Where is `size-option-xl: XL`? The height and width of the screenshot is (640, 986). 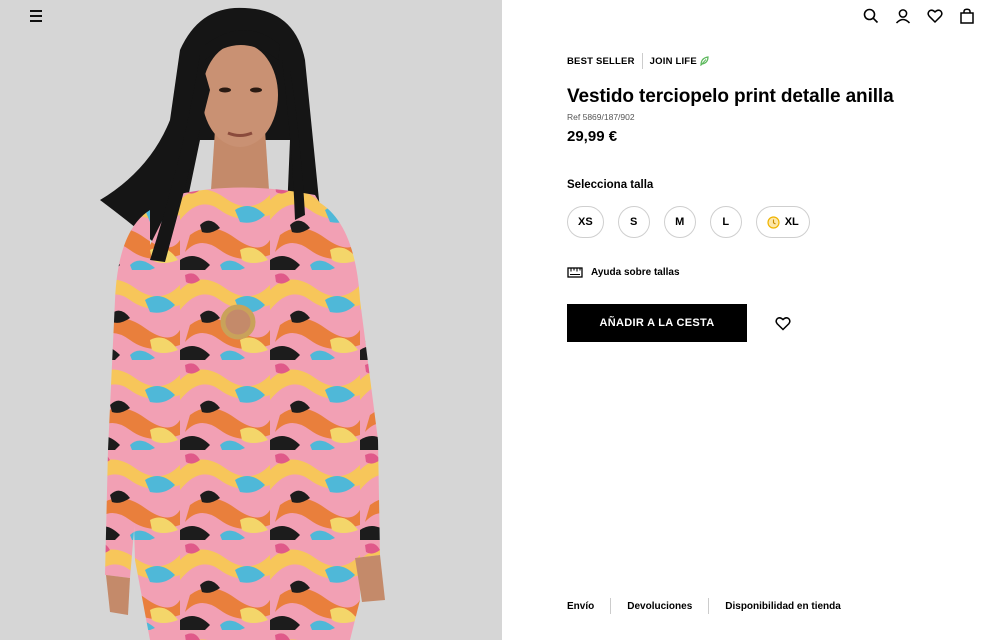 size-option-xl: XL is located at coordinates (782, 222).